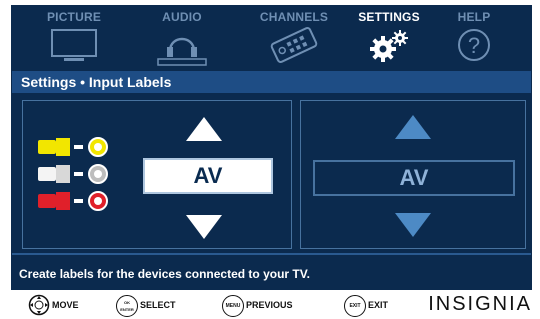 The width and height of the screenshot is (540, 319). Describe the element at coordinates (65, 305) in the screenshot. I see `move-label: MOVE` at that location.